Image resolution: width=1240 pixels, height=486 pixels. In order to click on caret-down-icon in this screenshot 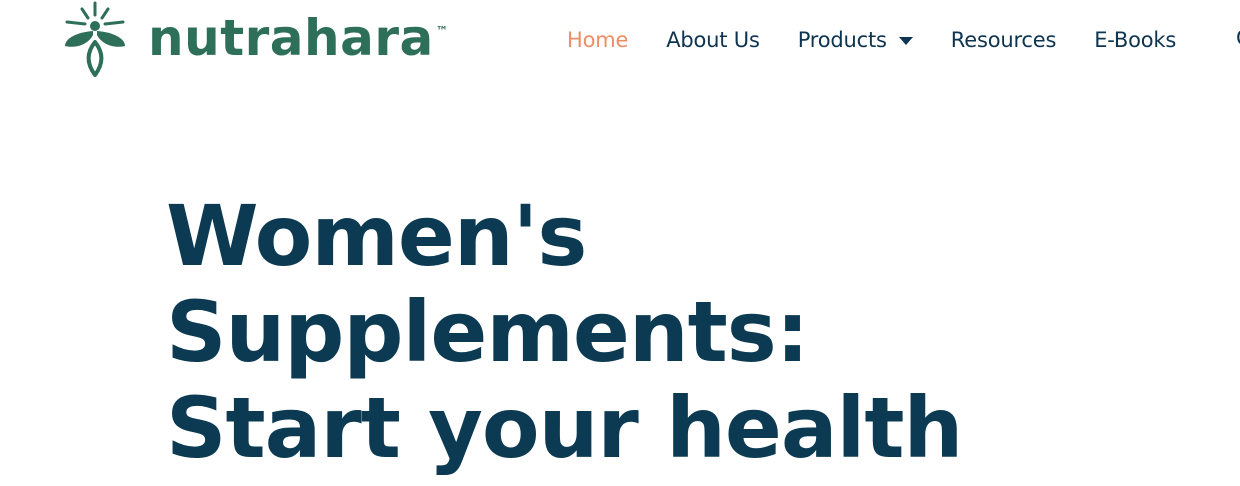, I will do `click(905, 41)`.